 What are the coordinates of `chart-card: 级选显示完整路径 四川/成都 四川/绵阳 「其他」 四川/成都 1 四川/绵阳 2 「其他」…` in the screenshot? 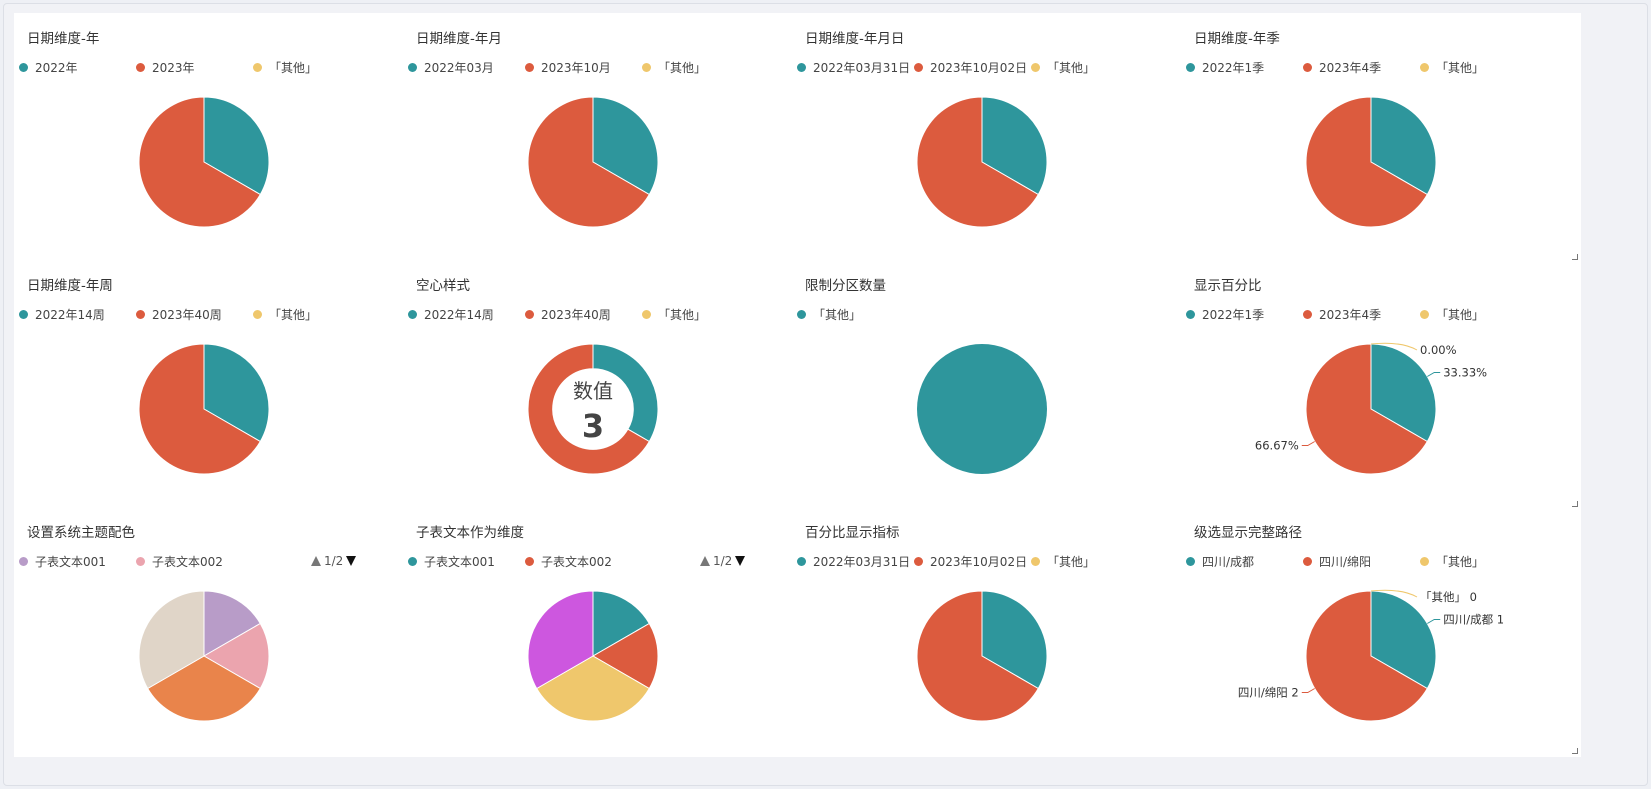 It's located at (1381, 632).